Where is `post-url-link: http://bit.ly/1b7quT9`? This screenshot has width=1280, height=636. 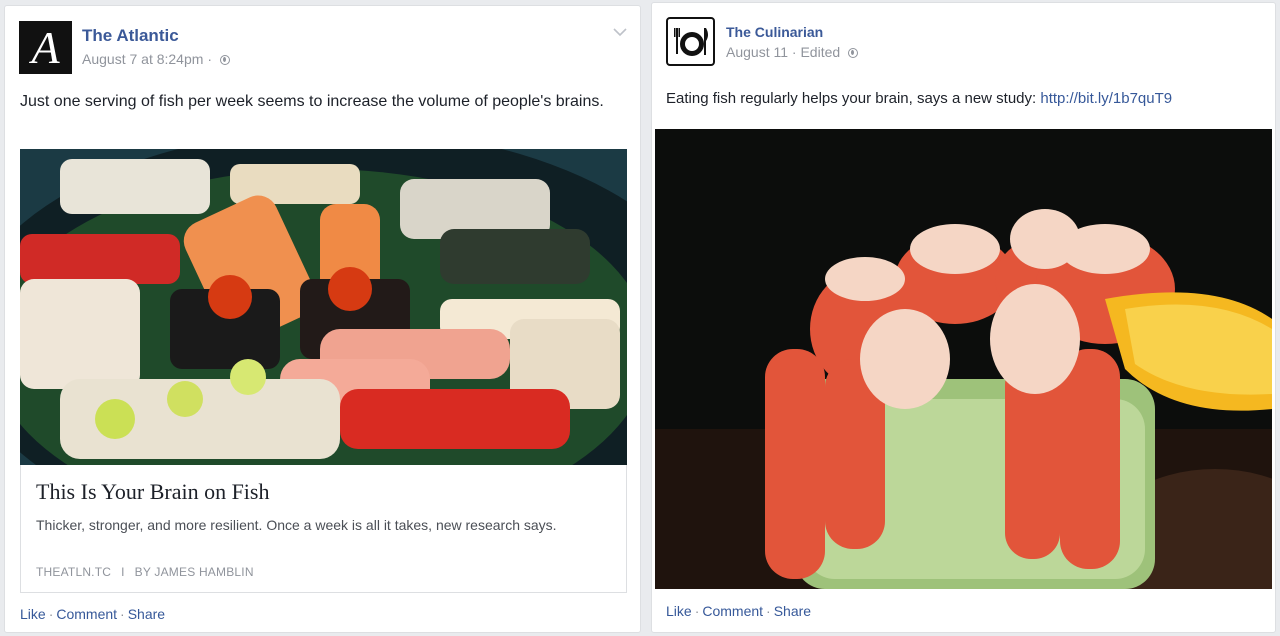 post-url-link: http://bit.ly/1b7quT9 is located at coordinates (1106, 98).